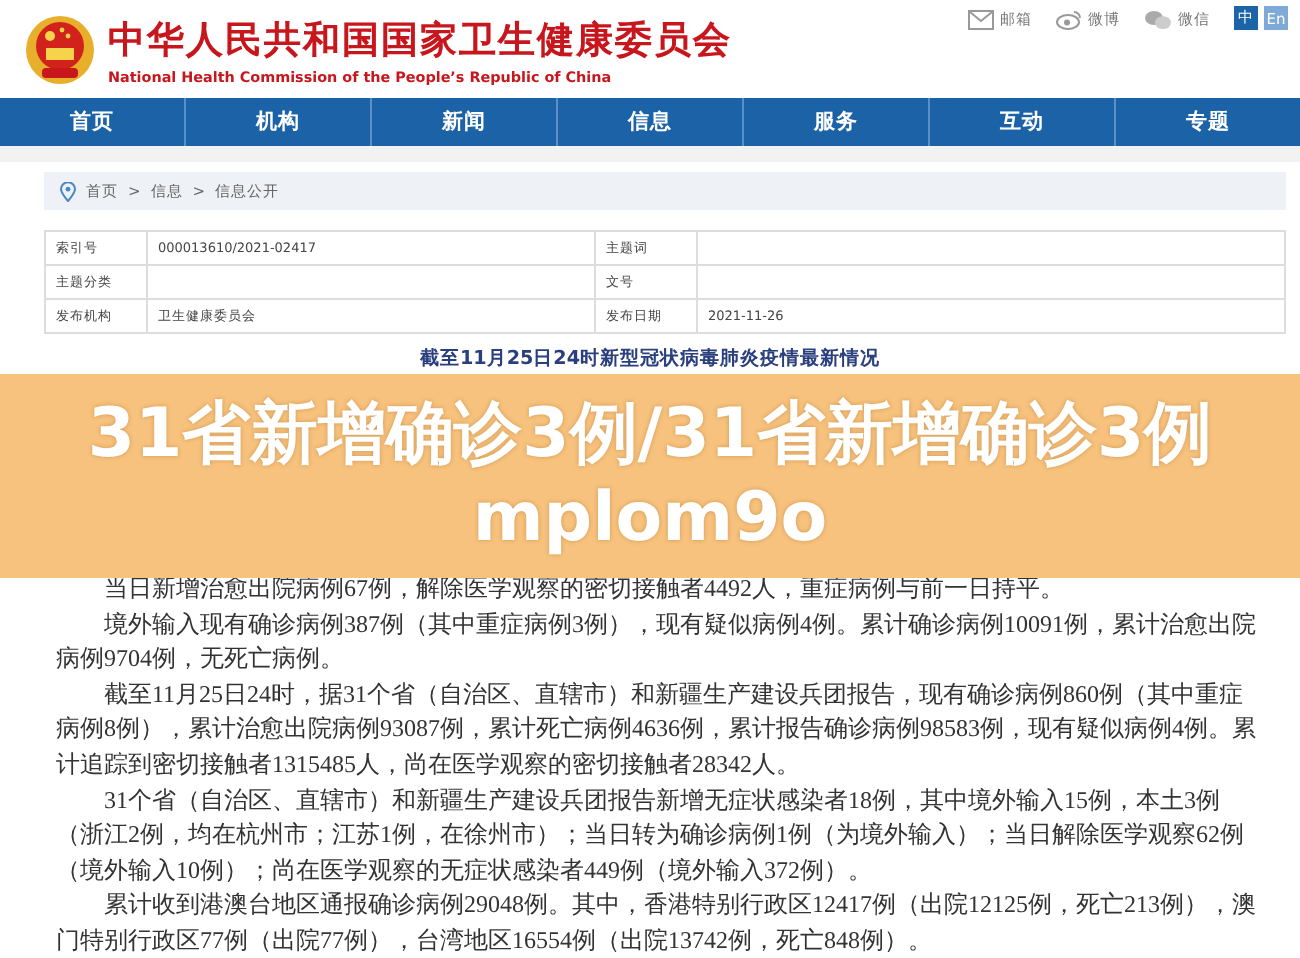 This screenshot has width=1300, height=958. What do you see at coordinates (650, 360) in the screenshot?
I see `article-title: 截至11月25日24时新型冠状病毒肺炎疫情最新情况` at bounding box center [650, 360].